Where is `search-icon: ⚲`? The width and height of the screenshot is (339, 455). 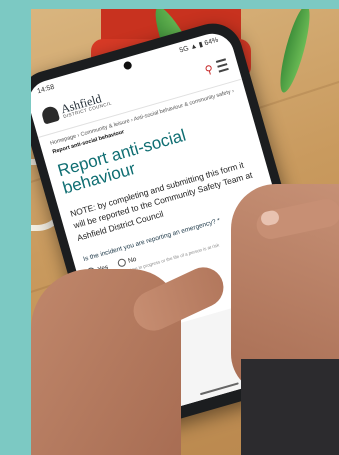 search-icon: ⚲ is located at coordinates (208, 69).